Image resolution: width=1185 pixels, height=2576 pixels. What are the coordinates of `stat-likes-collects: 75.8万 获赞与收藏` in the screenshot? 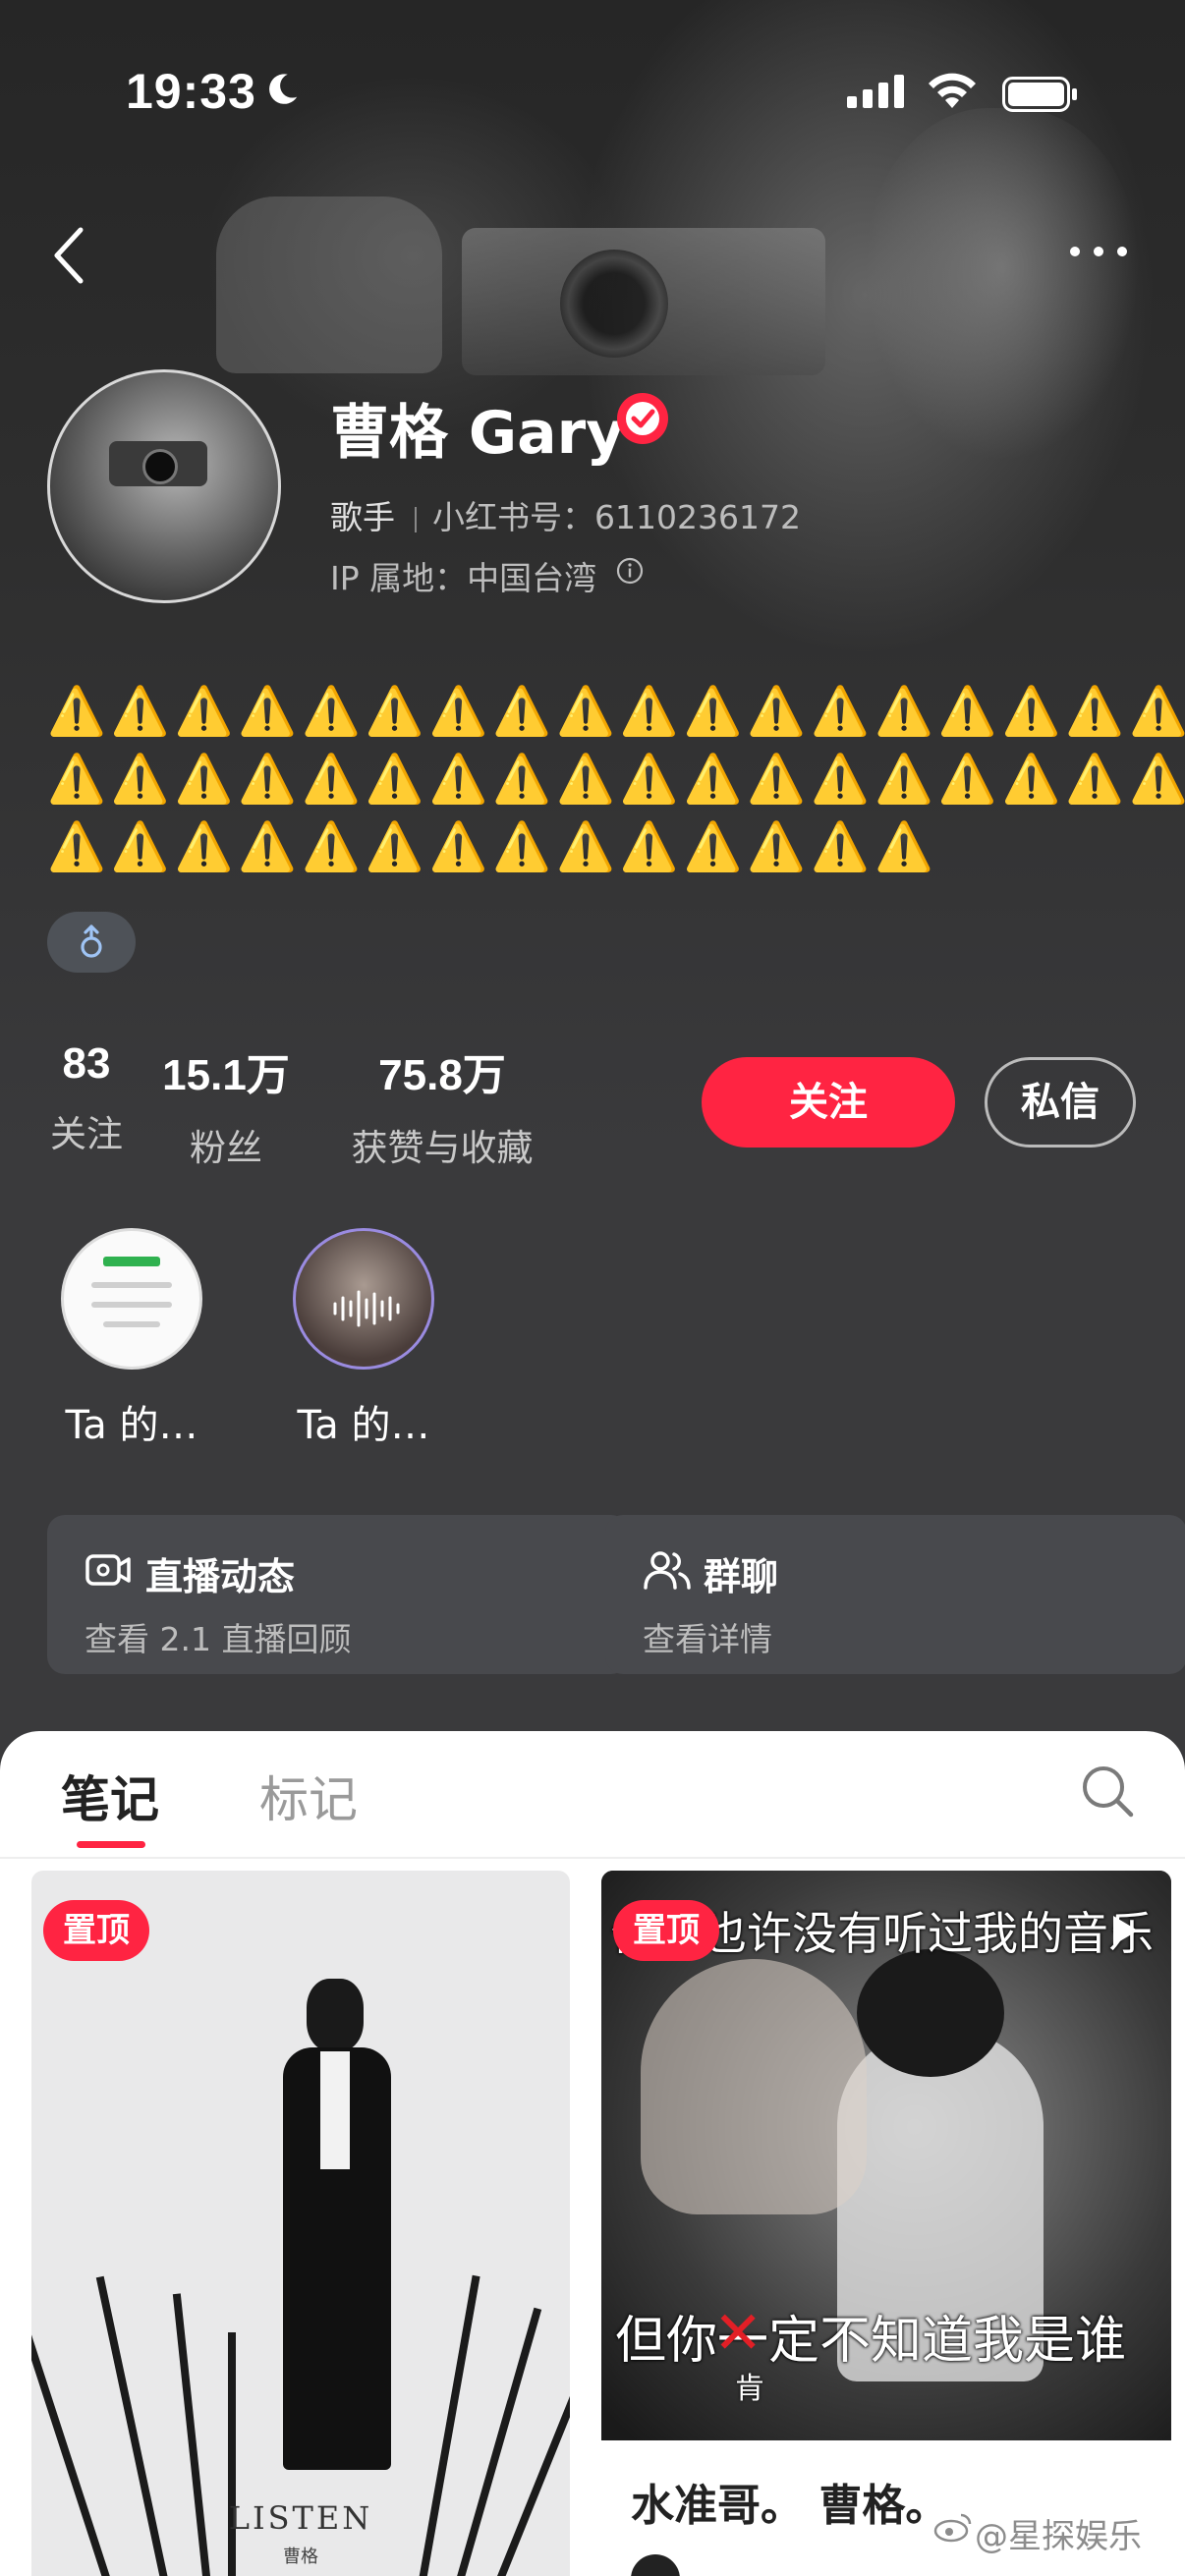 It's located at (442, 1105).